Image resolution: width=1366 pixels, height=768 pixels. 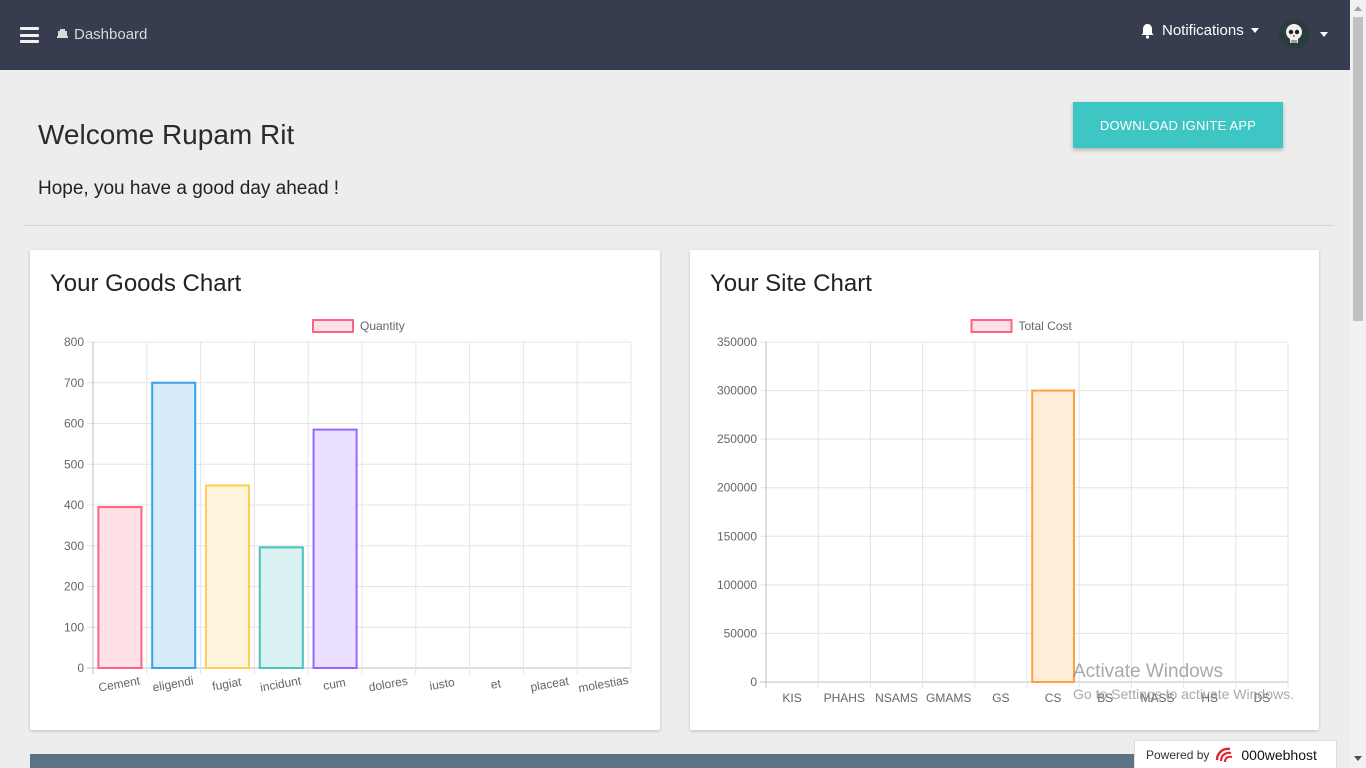 What do you see at coordinates (1053, 698) in the screenshot?
I see `site-x-tick-label: CS` at bounding box center [1053, 698].